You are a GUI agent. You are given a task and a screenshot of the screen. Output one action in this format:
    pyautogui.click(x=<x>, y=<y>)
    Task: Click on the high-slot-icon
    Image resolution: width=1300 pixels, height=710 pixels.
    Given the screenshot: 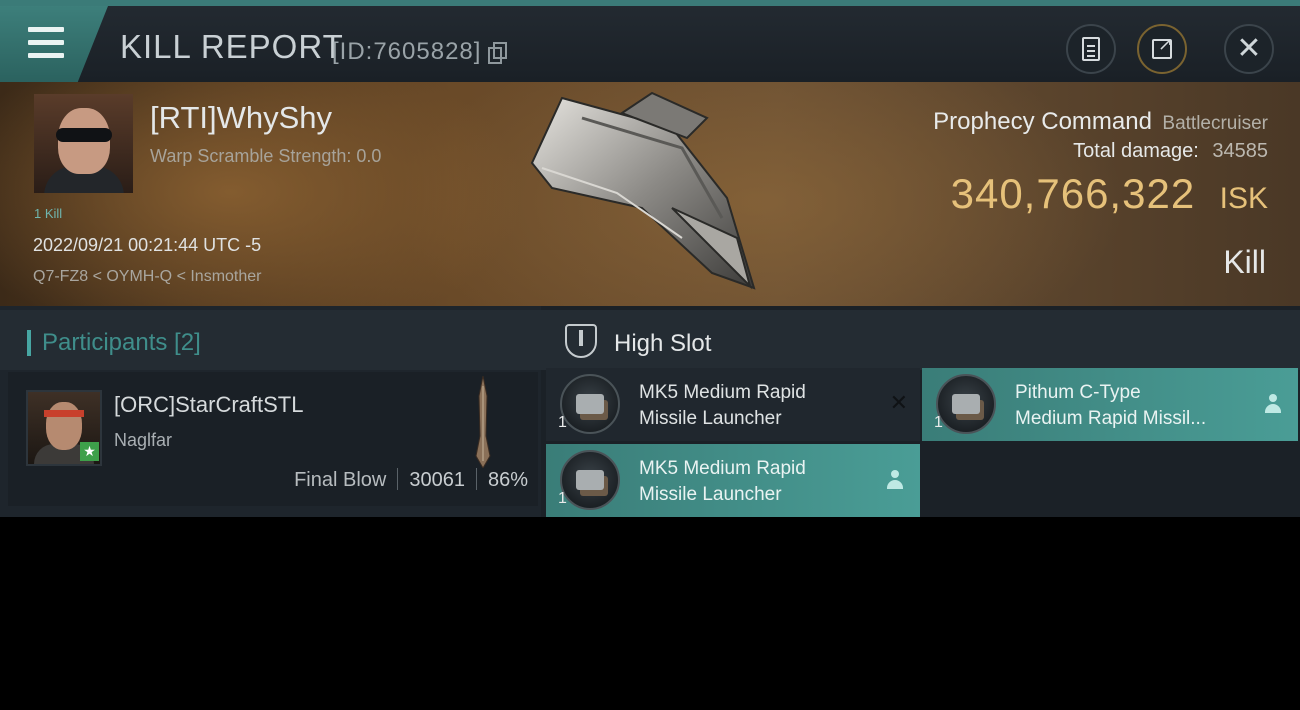 What is the action you would take?
    pyautogui.click(x=581, y=341)
    